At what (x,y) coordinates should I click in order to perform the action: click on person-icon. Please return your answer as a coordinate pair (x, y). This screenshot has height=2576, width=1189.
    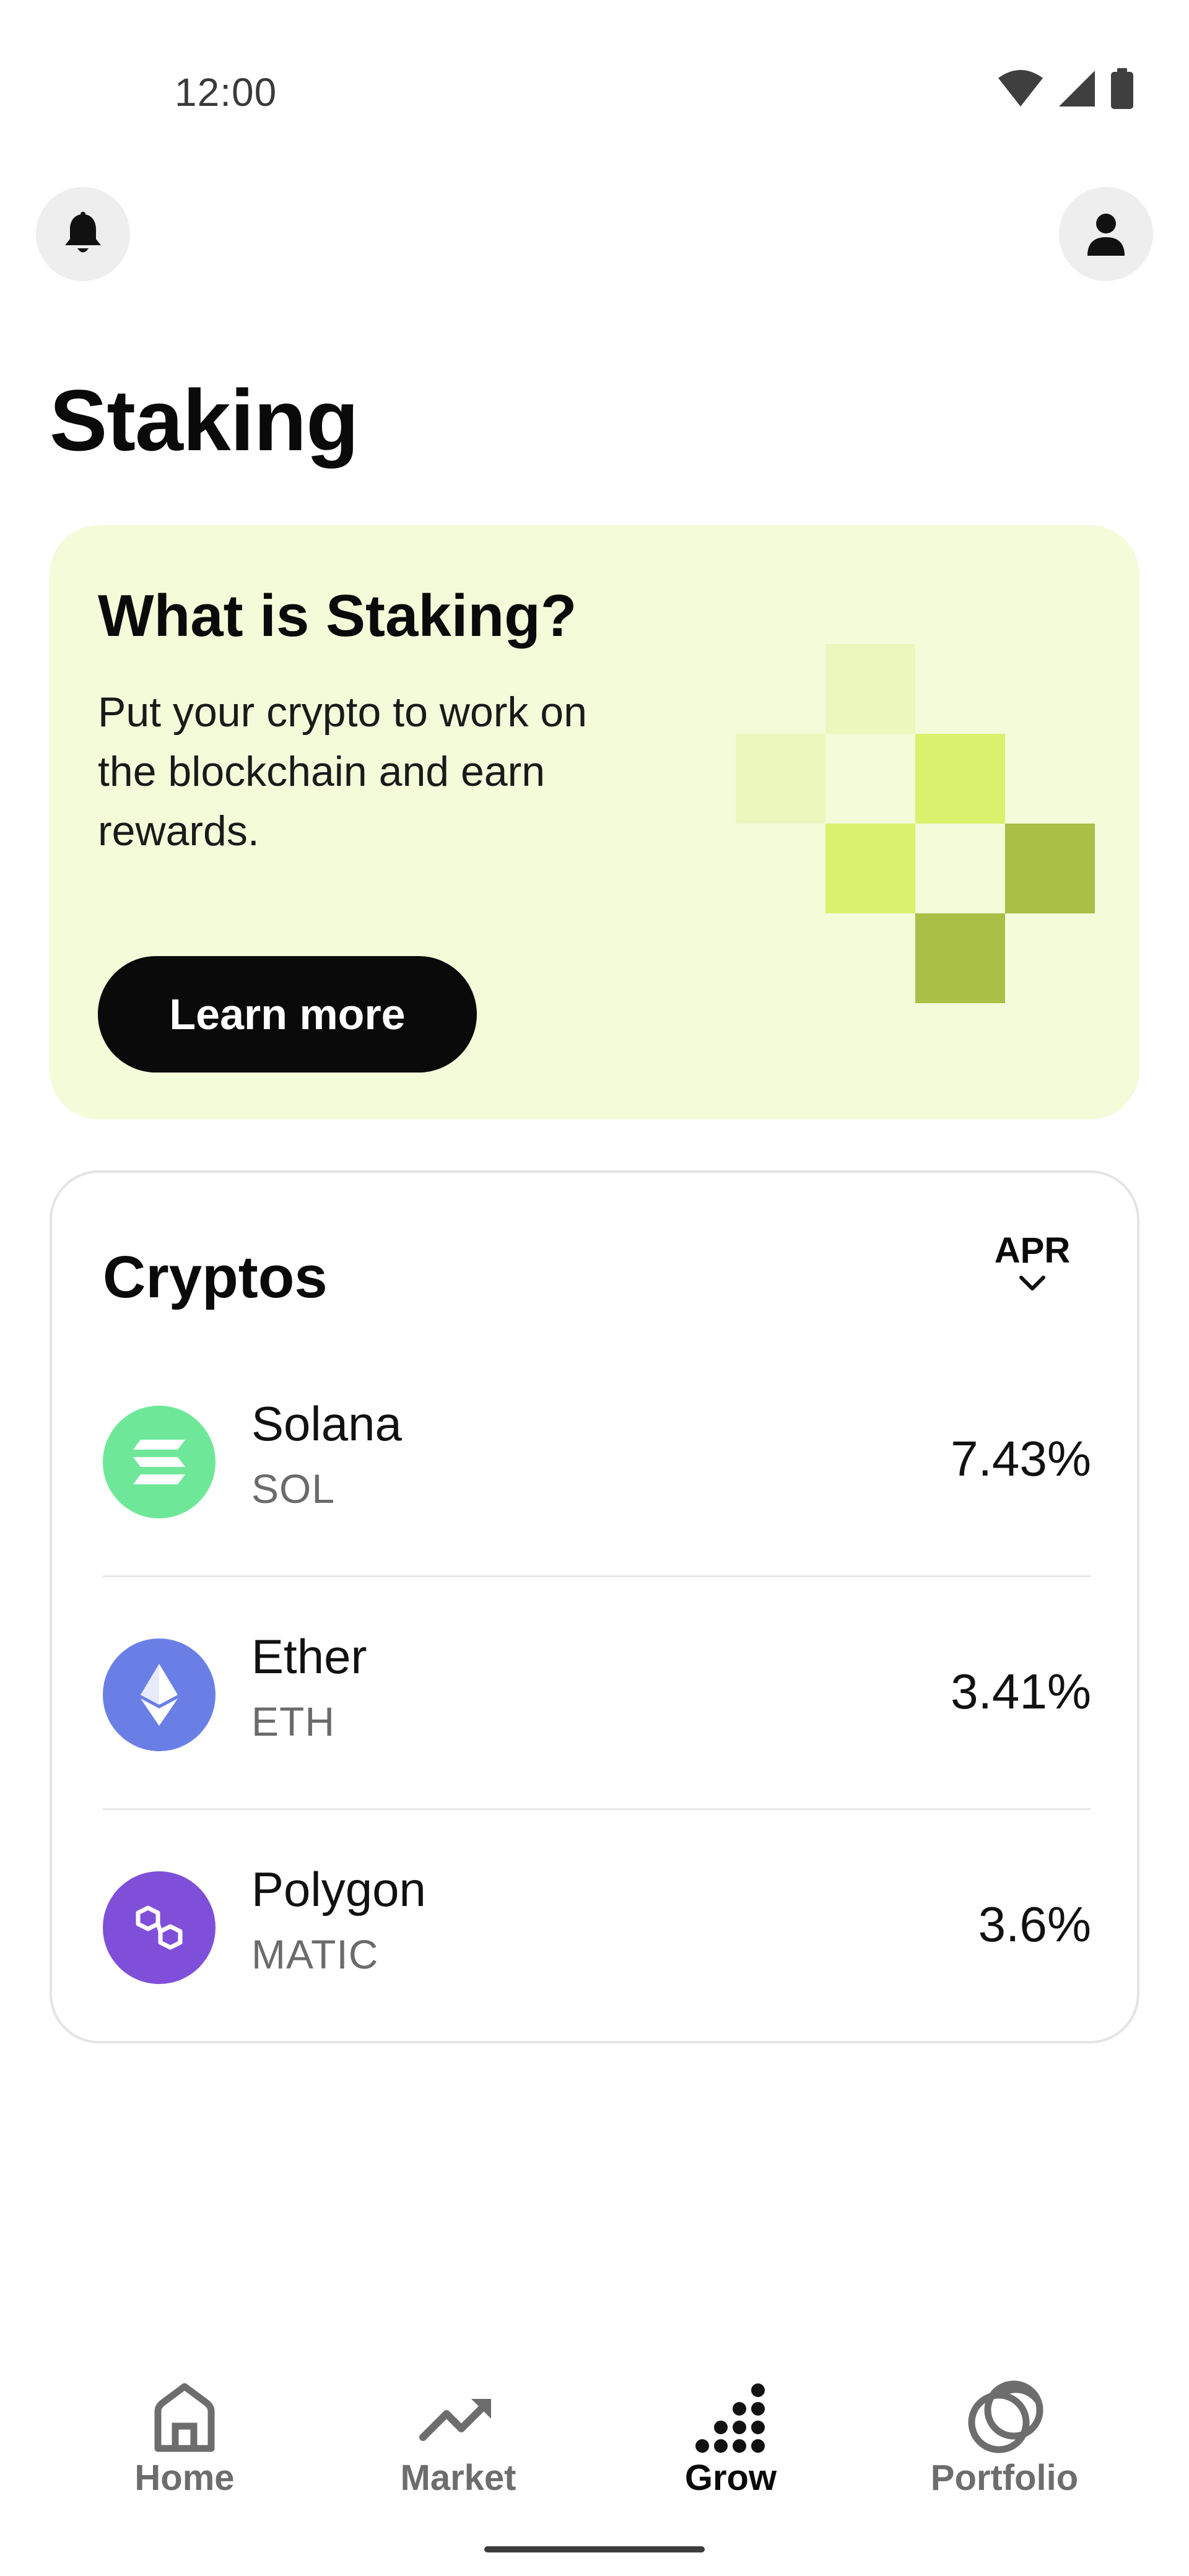
    Looking at the image, I should click on (1106, 235).